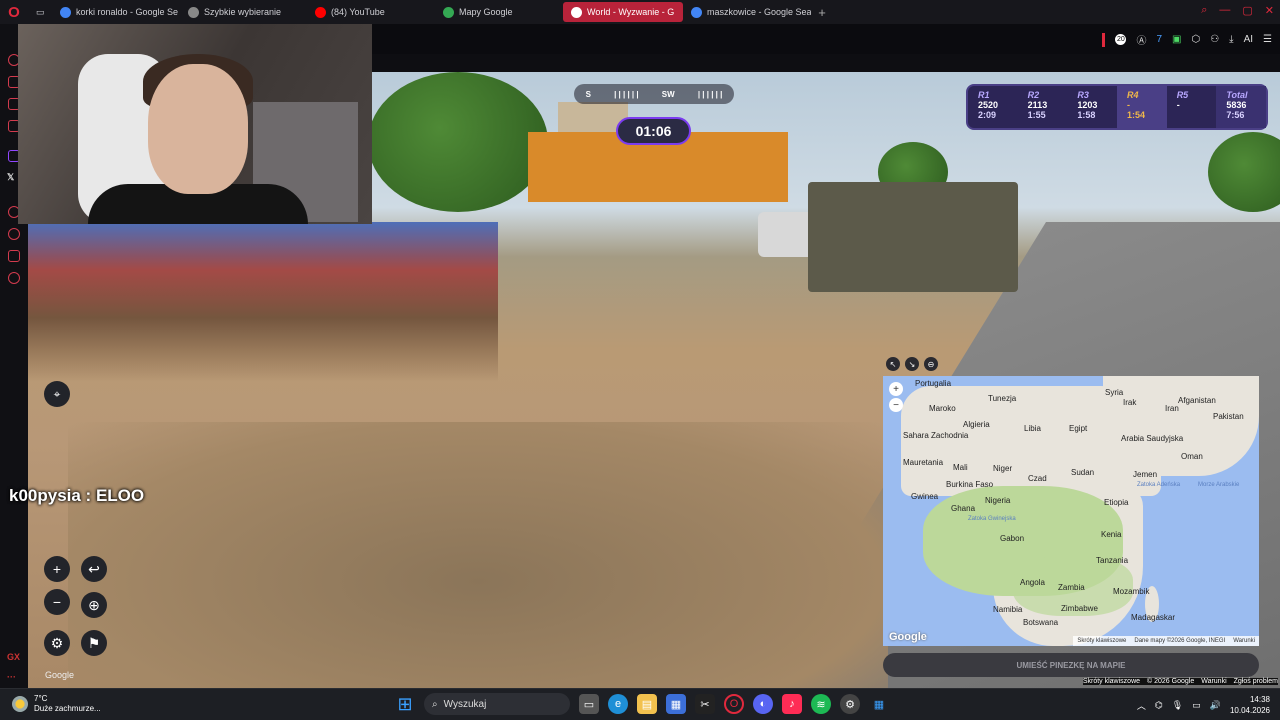 Image resolution: width=1280 pixels, height=720 pixels. I want to click on gx-icon: GX, so click(13, 657).